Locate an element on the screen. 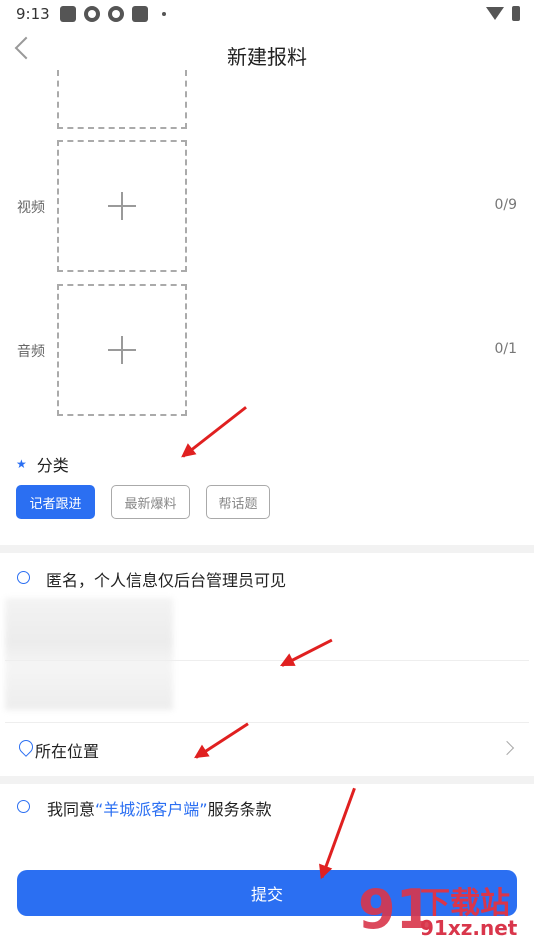 The height and width of the screenshot is (950, 534). video-label: 视频 is located at coordinates (31, 208).